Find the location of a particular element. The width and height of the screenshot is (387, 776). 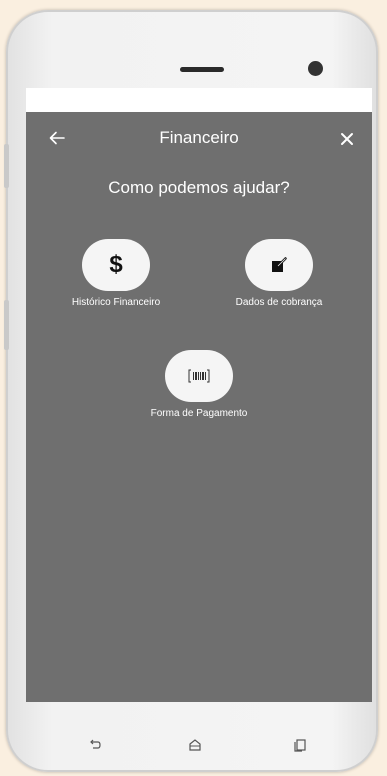

status-bar is located at coordinates (199, 100).